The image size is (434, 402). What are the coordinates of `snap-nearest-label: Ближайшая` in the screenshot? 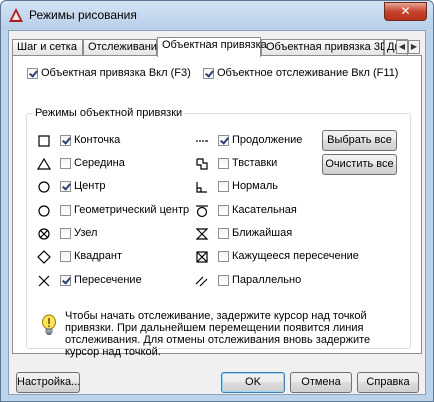 It's located at (262, 233).